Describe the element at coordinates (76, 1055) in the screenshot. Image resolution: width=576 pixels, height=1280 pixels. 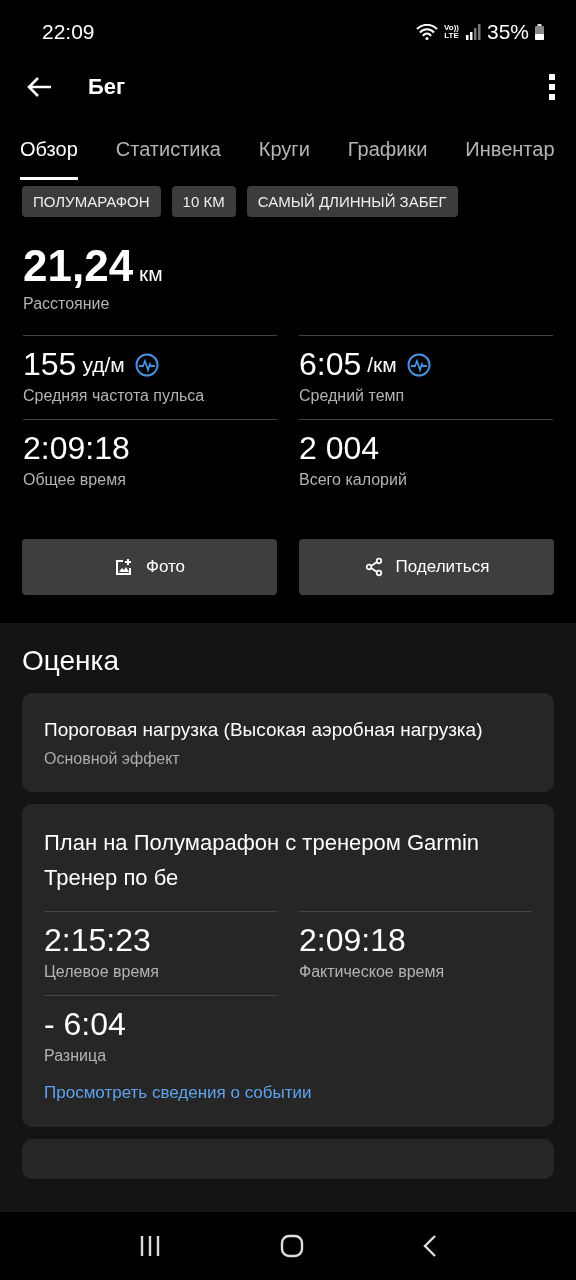
I see `stat-label: Разница` at that location.